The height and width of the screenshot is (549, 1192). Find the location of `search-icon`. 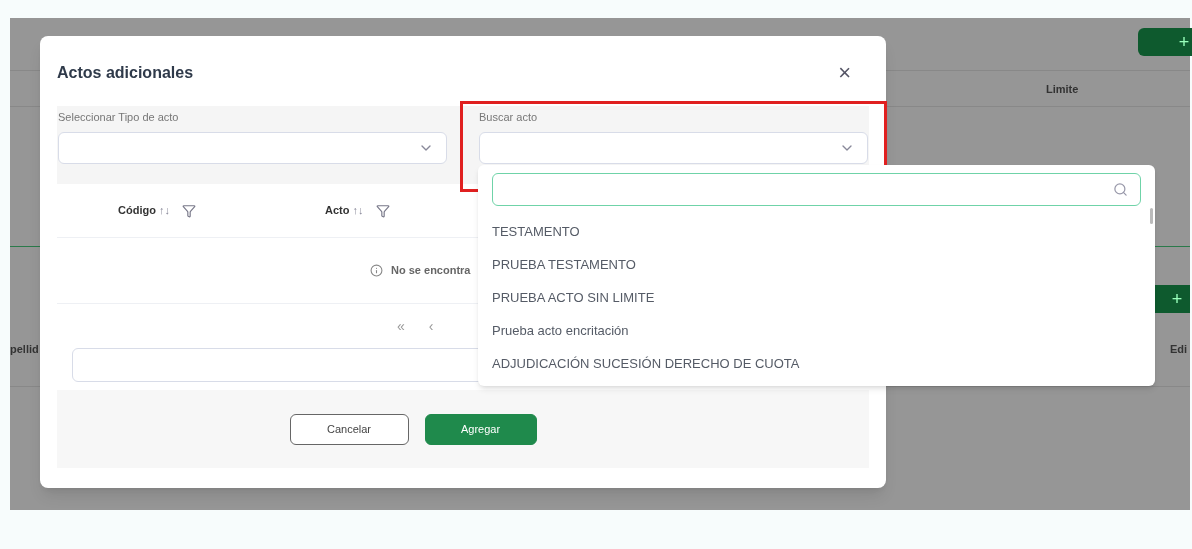

search-icon is located at coordinates (1120, 189).